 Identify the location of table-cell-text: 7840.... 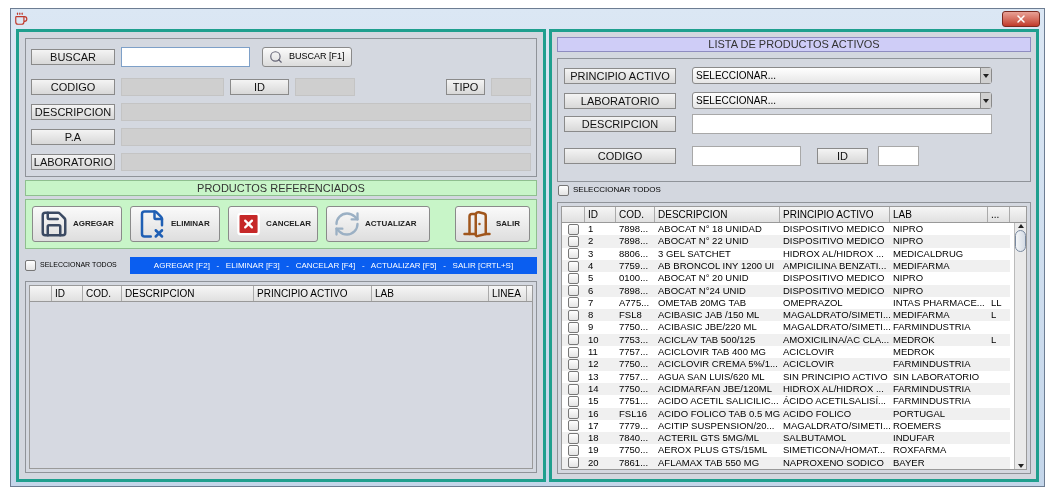
(634, 438).